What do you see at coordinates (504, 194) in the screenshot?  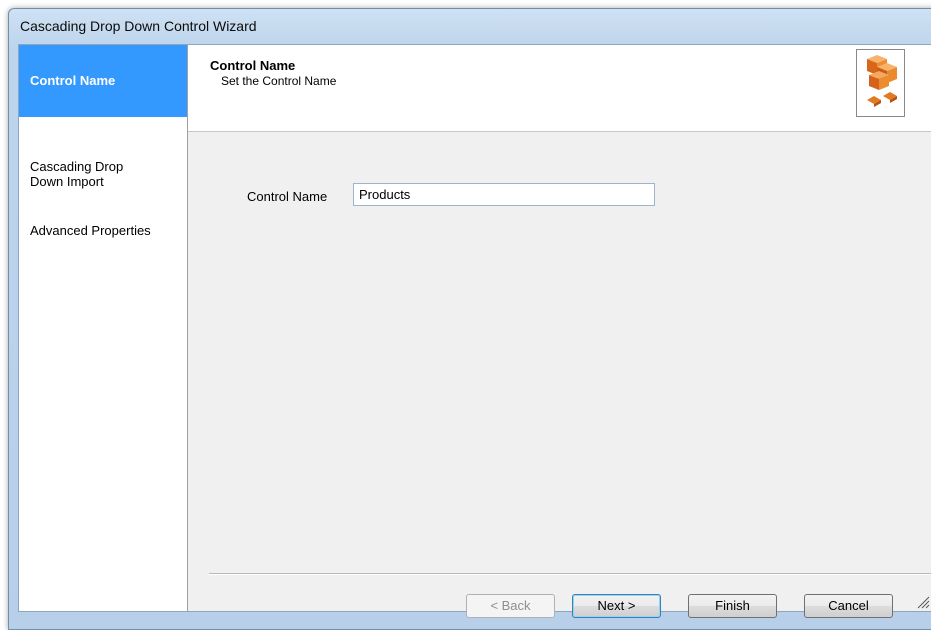 I see `control-name-input` at bounding box center [504, 194].